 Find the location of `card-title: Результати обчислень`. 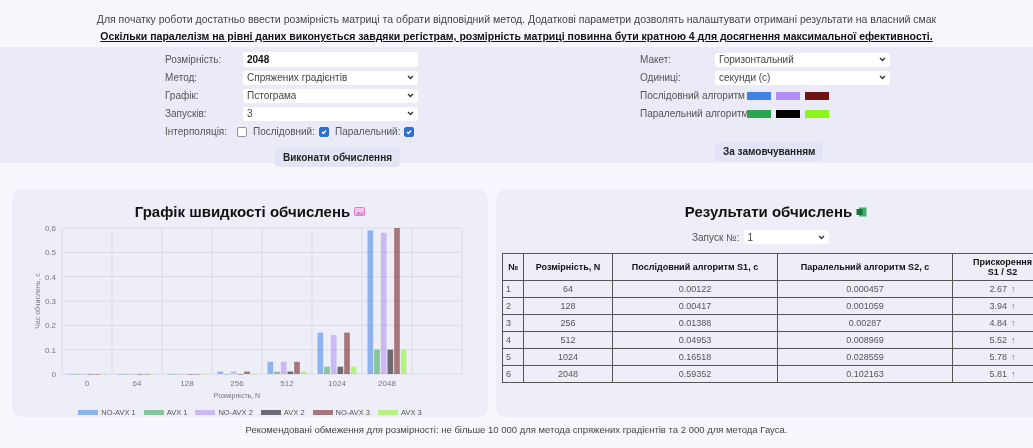

card-title: Результати обчислень is located at coordinates (768, 211).